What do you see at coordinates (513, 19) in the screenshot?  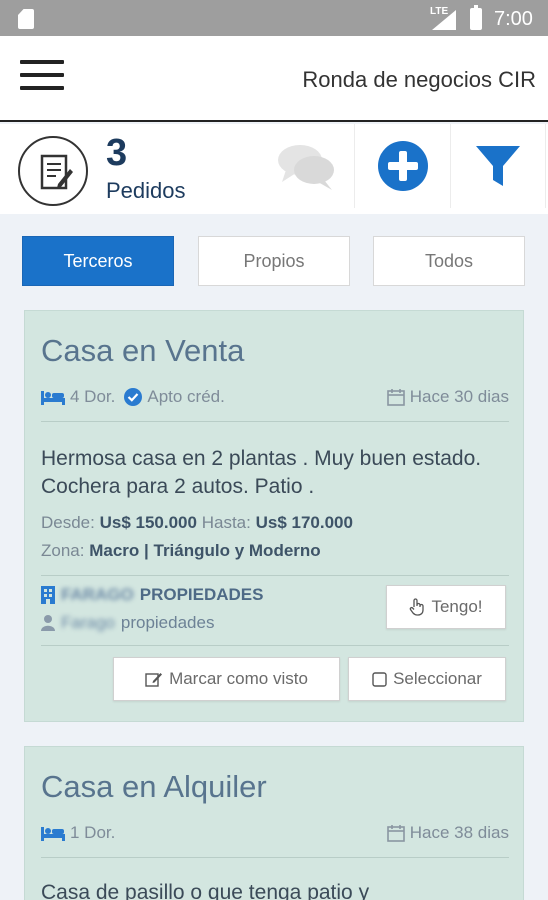 I see `status-time: 7:00` at bounding box center [513, 19].